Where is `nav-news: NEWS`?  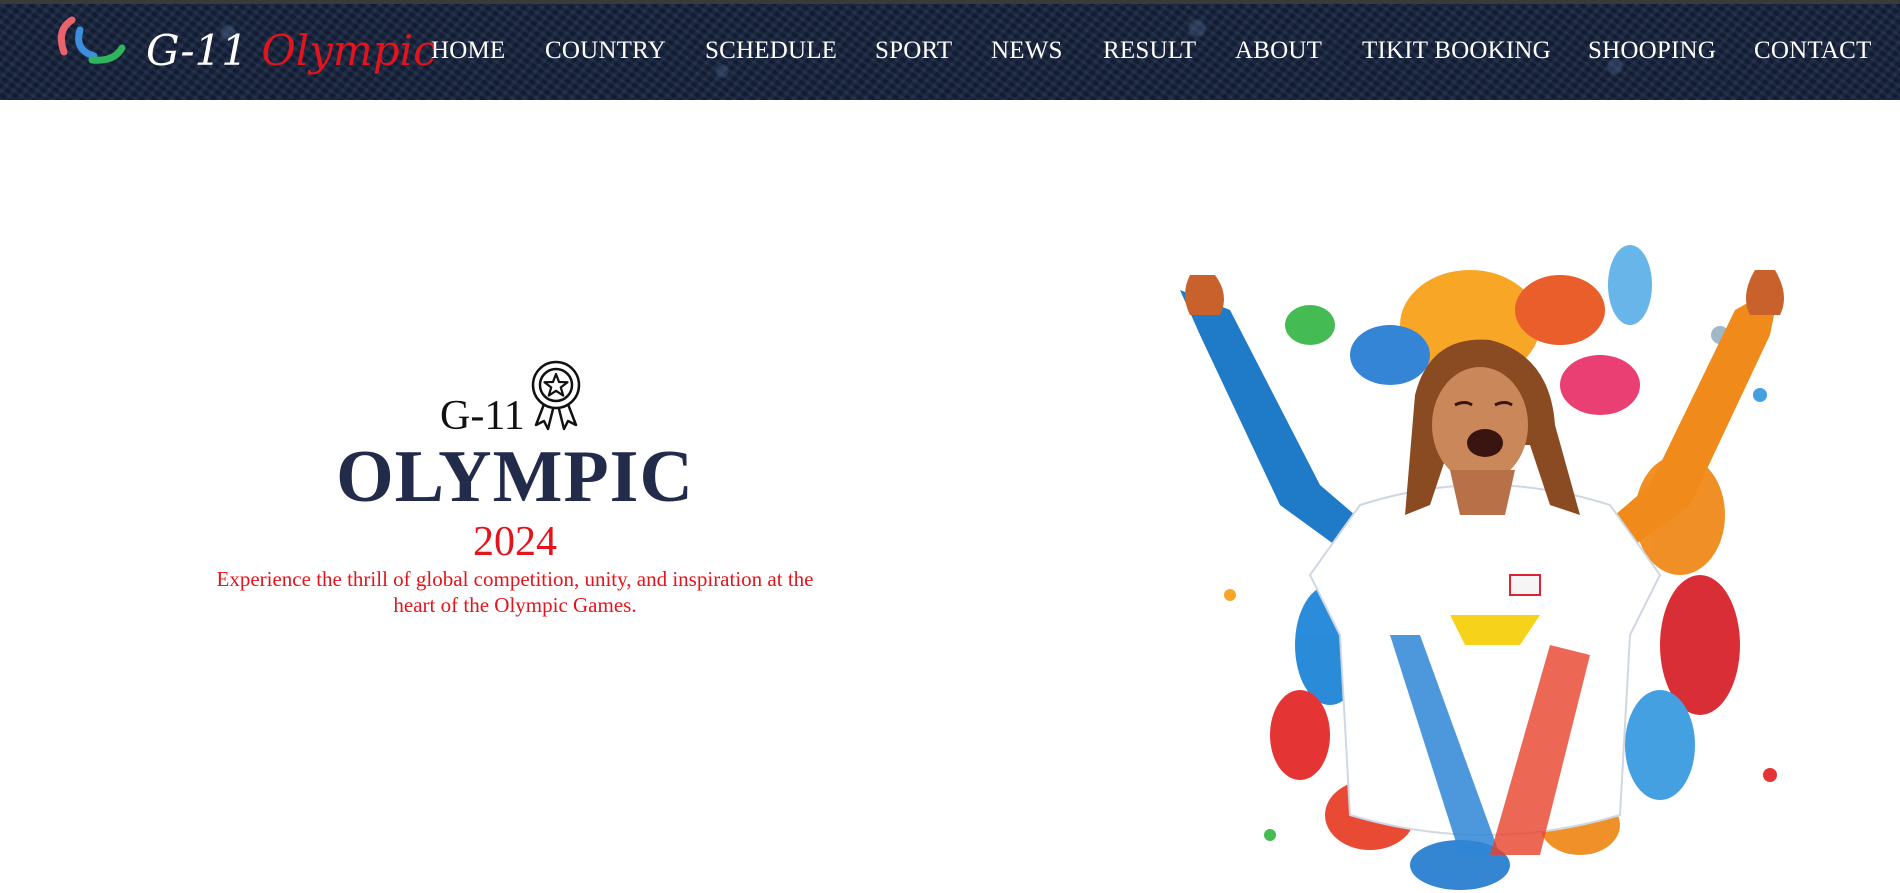 nav-news: NEWS is located at coordinates (1027, 50).